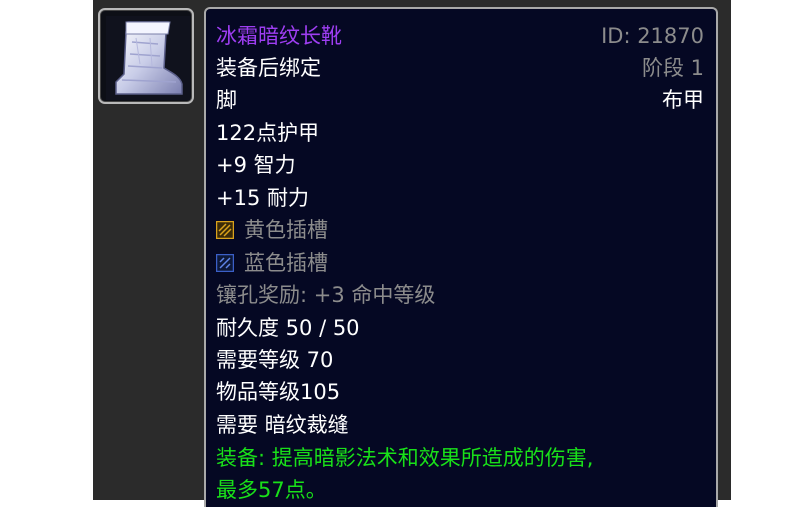  What do you see at coordinates (226, 100) in the screenshot?
I see `item-slot: 脚` at bounding box center [226, 100].